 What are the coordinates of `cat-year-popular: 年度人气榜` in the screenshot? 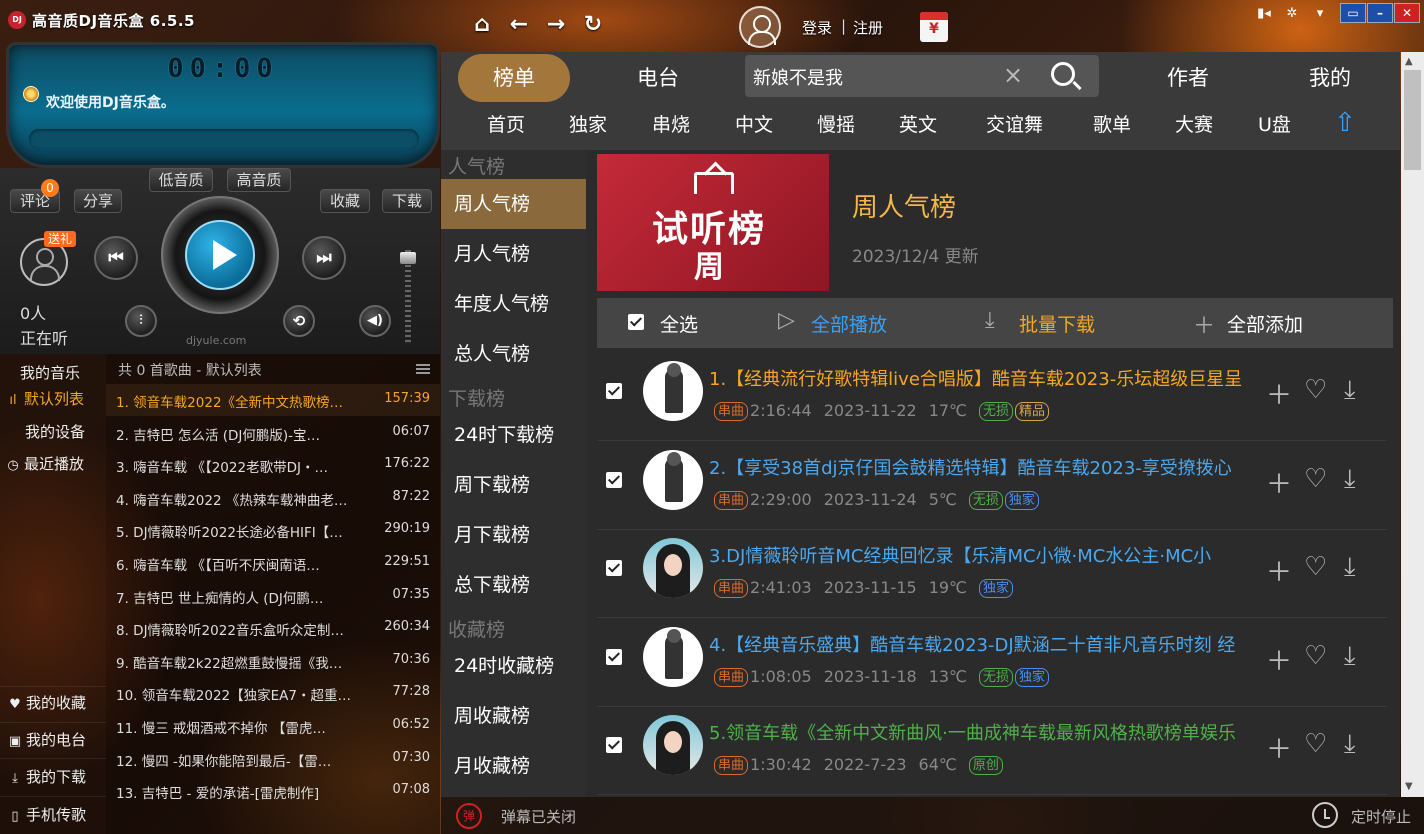 It's located at (513, 304).